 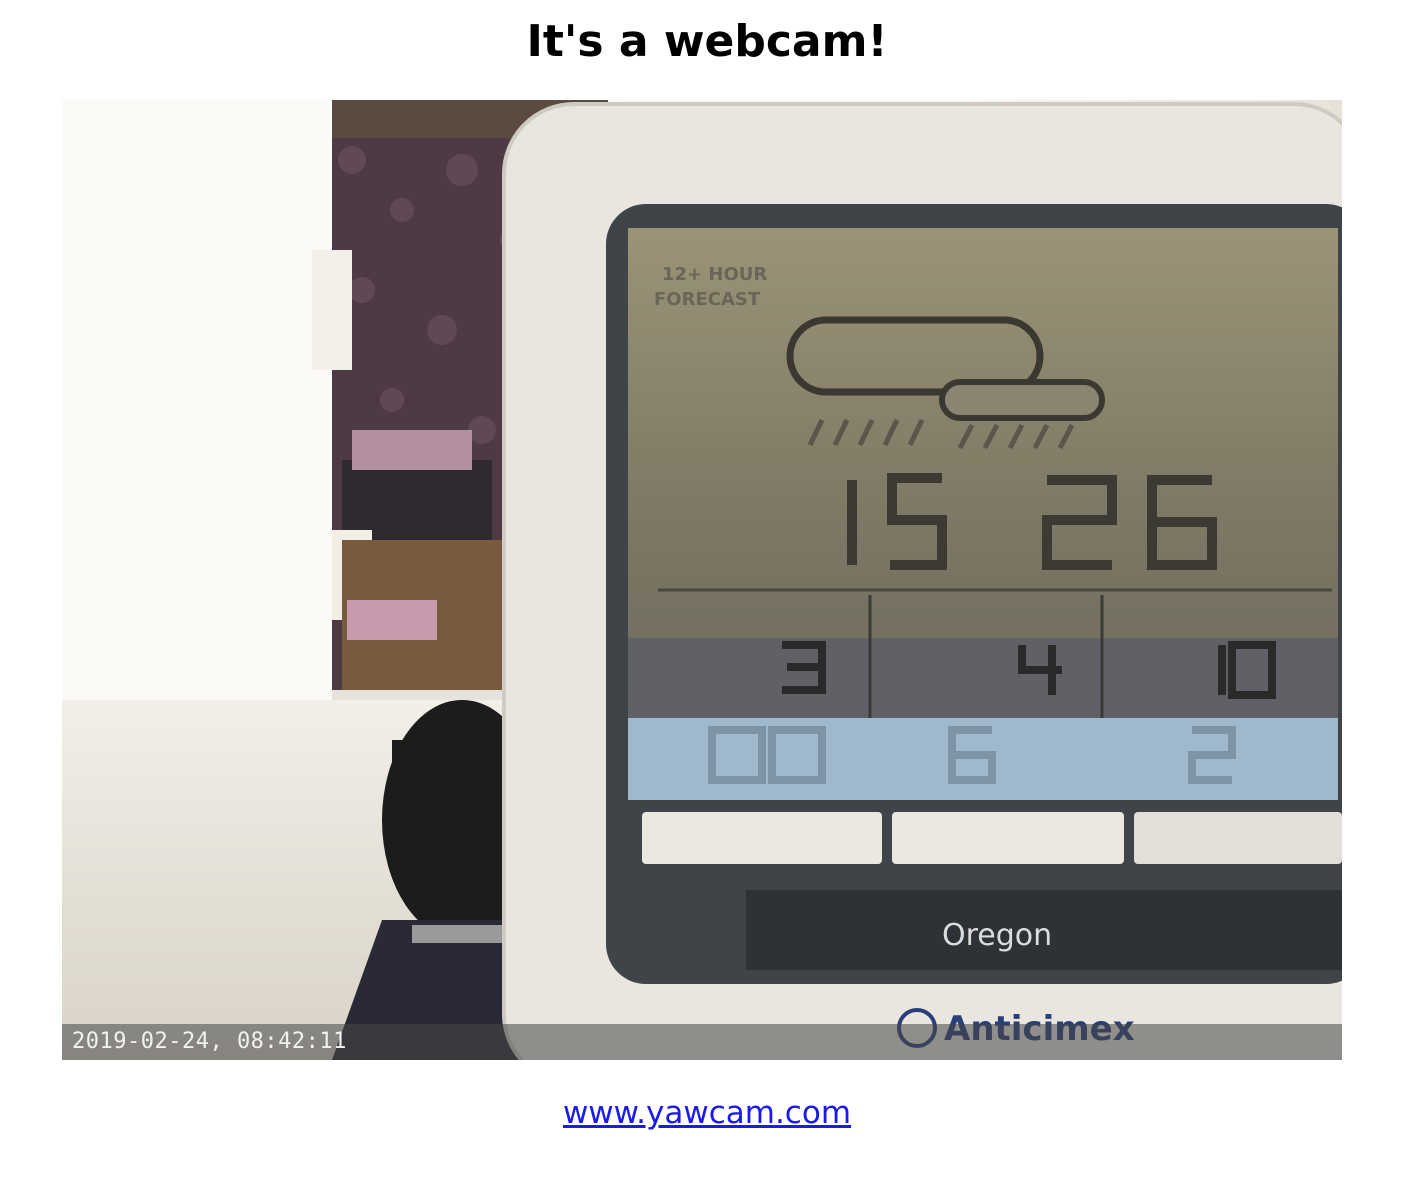 I want to click on yawcam-link: www.yawcam.com, so click(x=707, y=1113).